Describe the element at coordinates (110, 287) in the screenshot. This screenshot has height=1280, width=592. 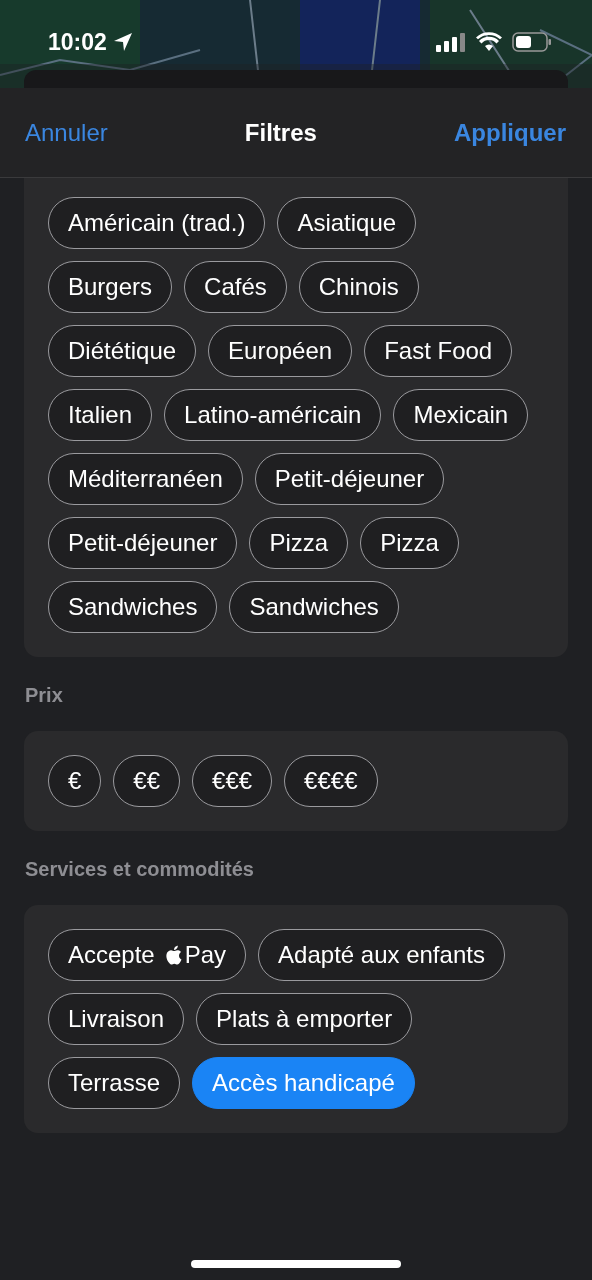
I see `filter-chip: Burgers` at that location.